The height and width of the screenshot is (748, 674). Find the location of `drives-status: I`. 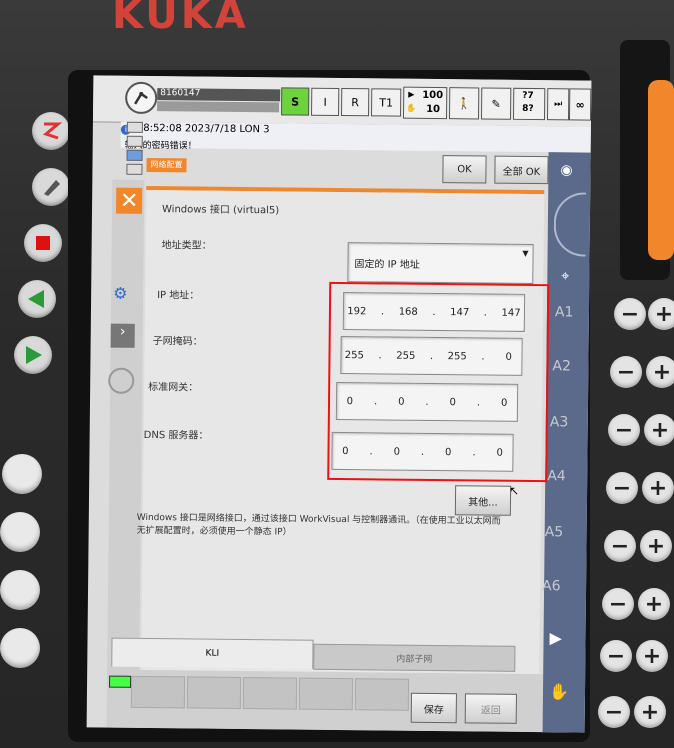

drives-status: I is located at coordinates (325, 101).